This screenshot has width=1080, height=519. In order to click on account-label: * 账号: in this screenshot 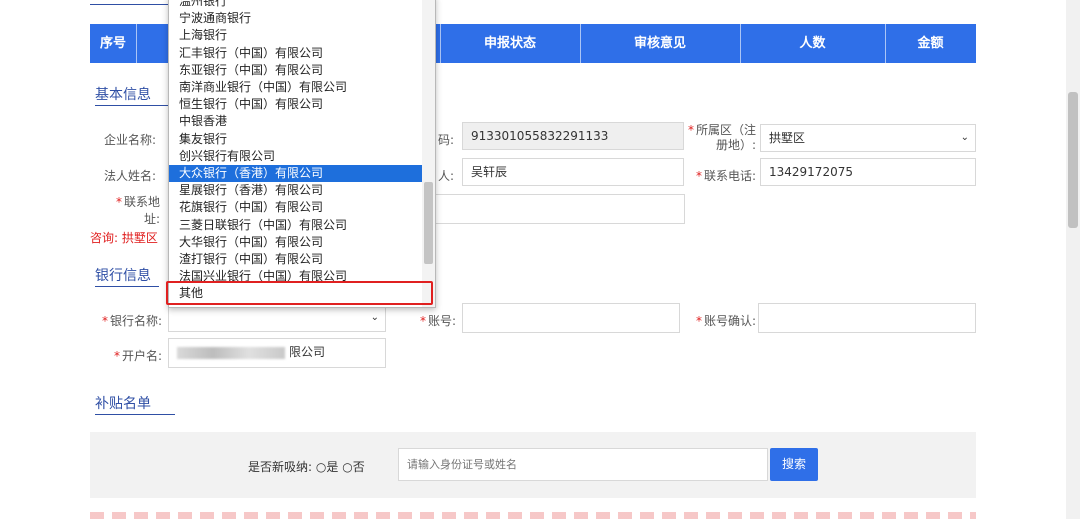, I will do `click(437, 321)`.